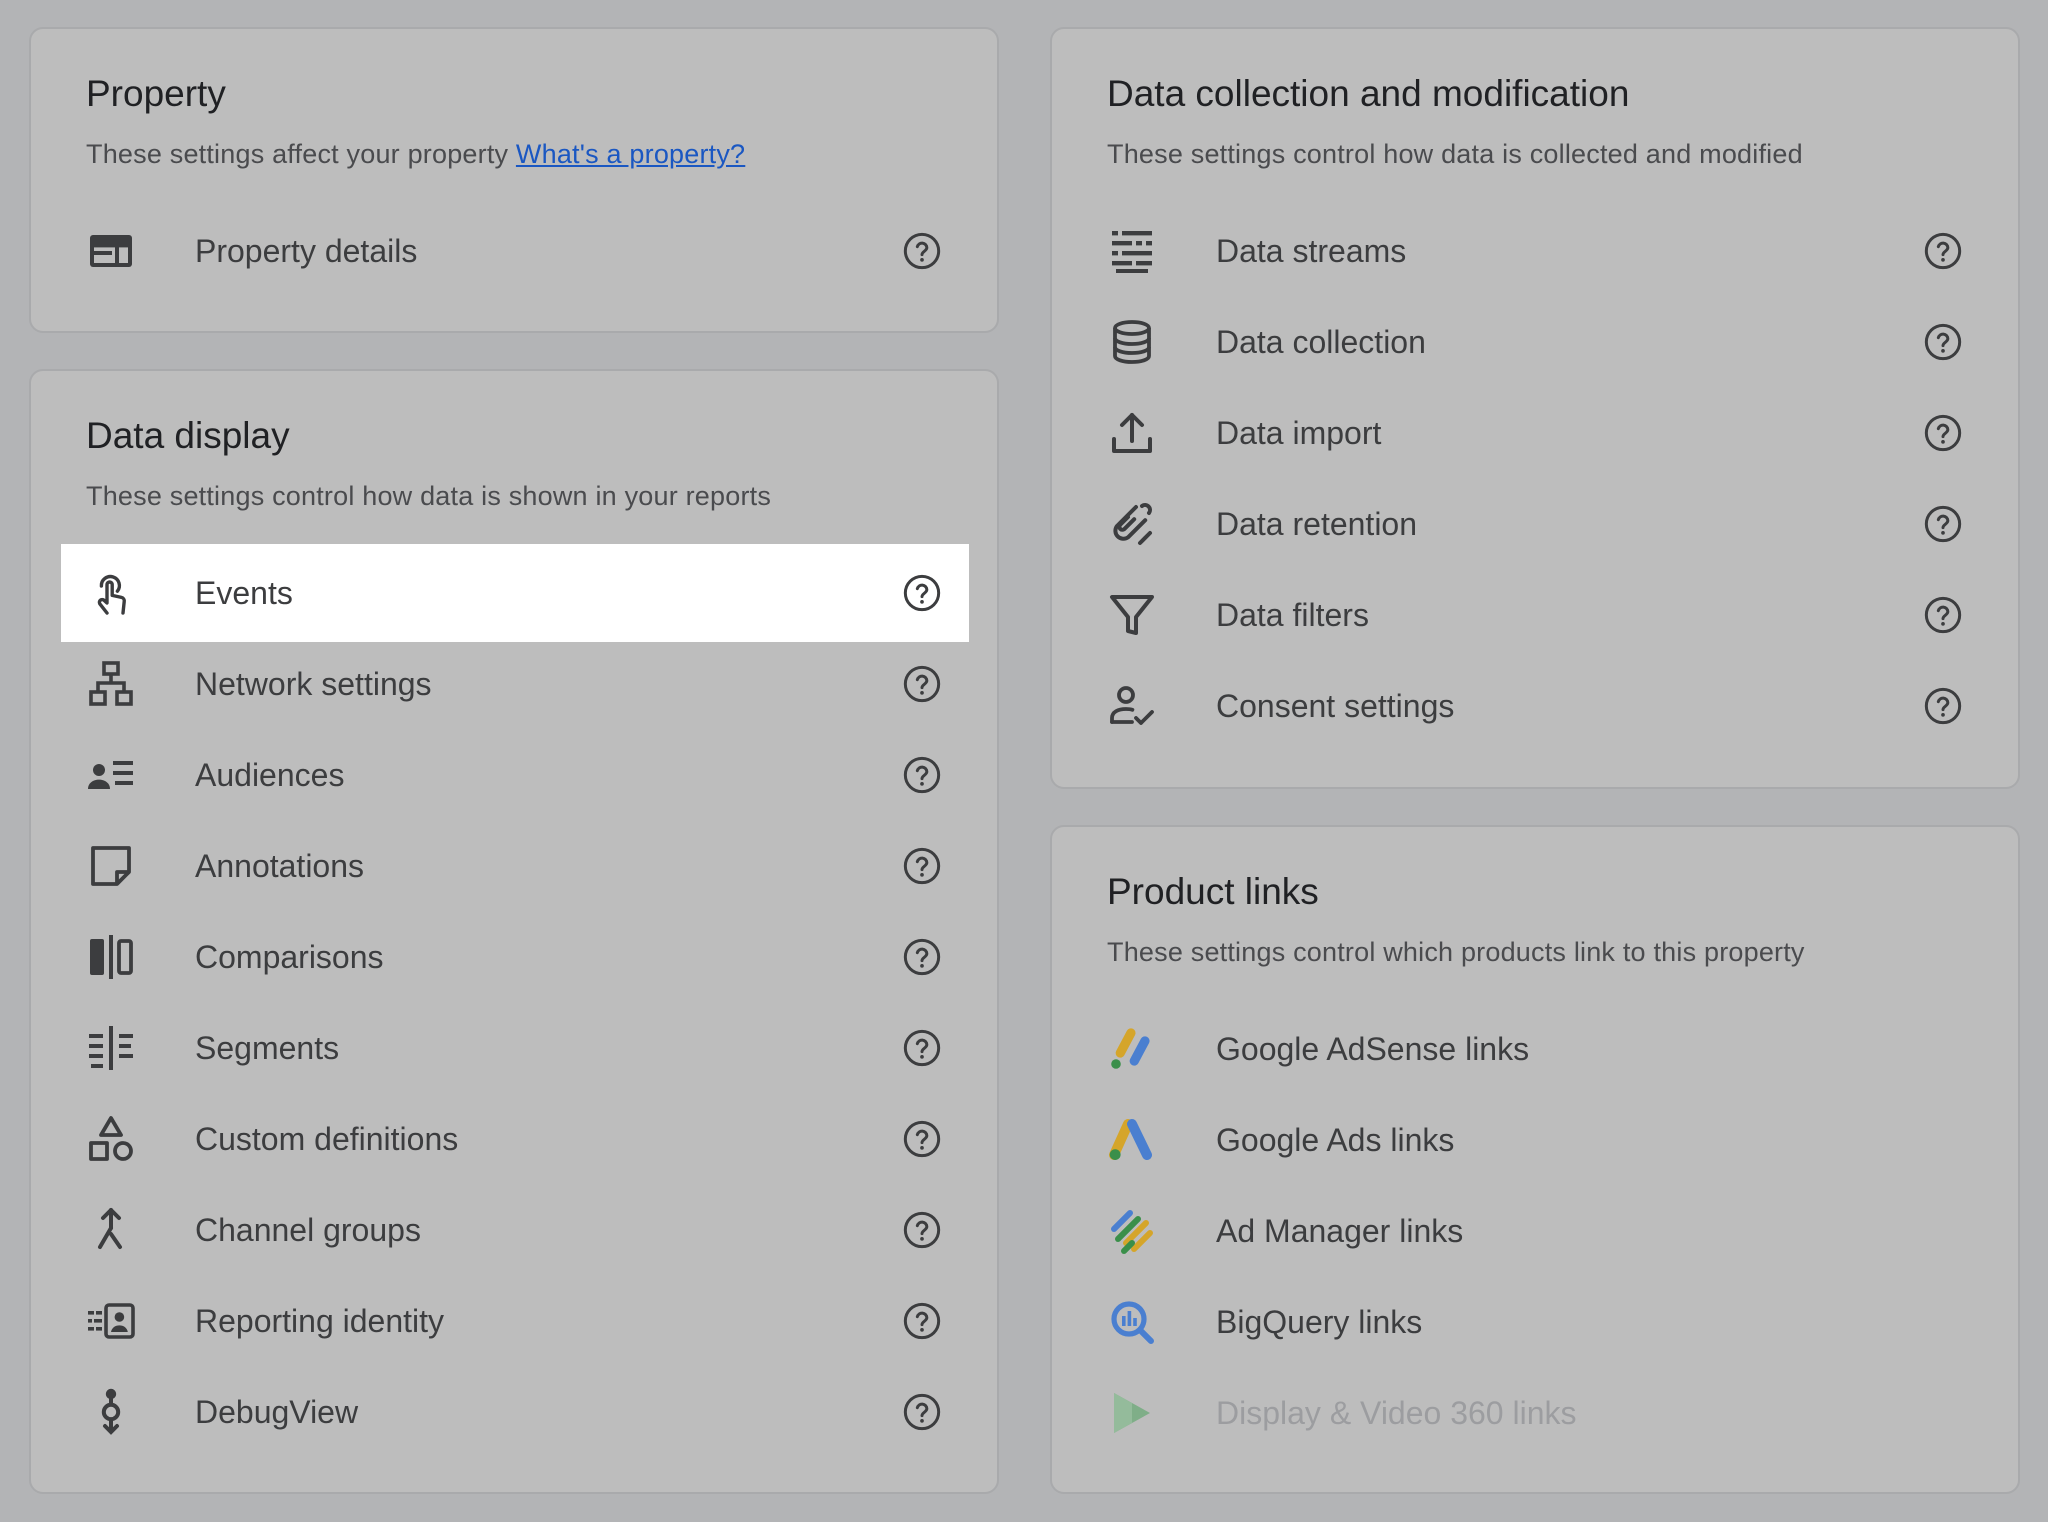 The width and height of the screenshot is (2048, 1522). I want to click on card-title: Product links, so click(1213, 891).